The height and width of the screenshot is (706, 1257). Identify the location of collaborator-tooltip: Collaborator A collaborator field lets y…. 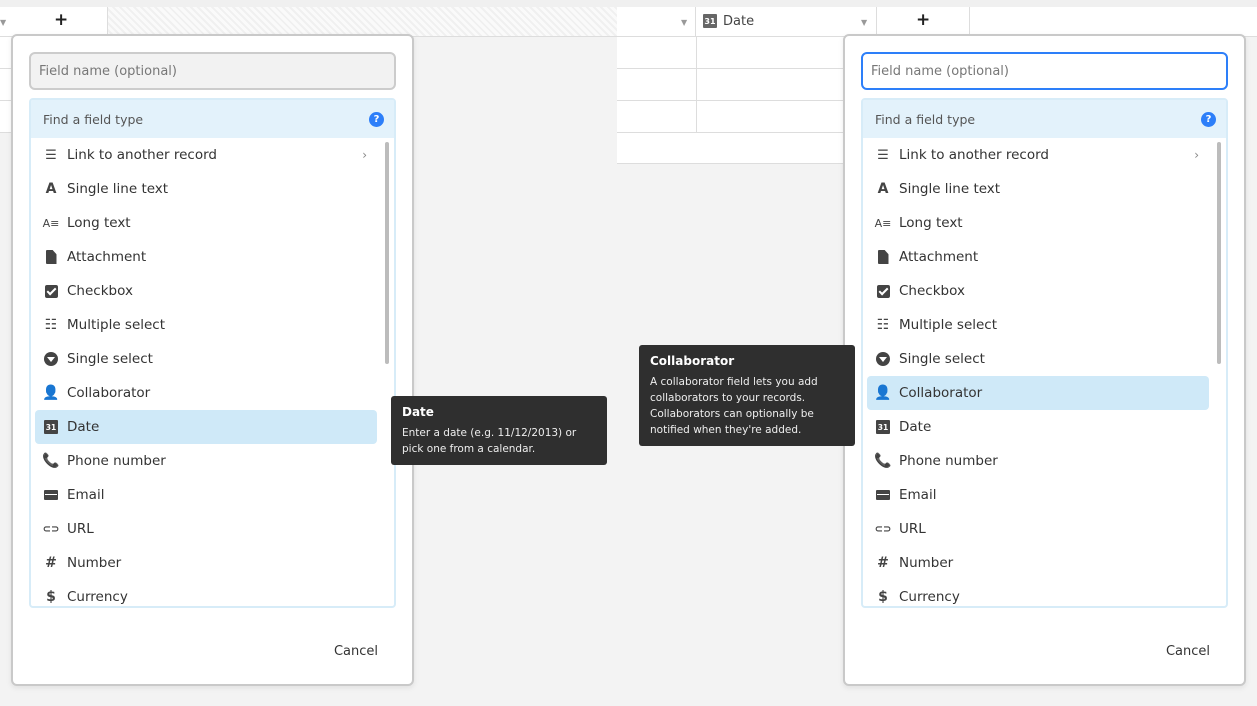
(747, 395).